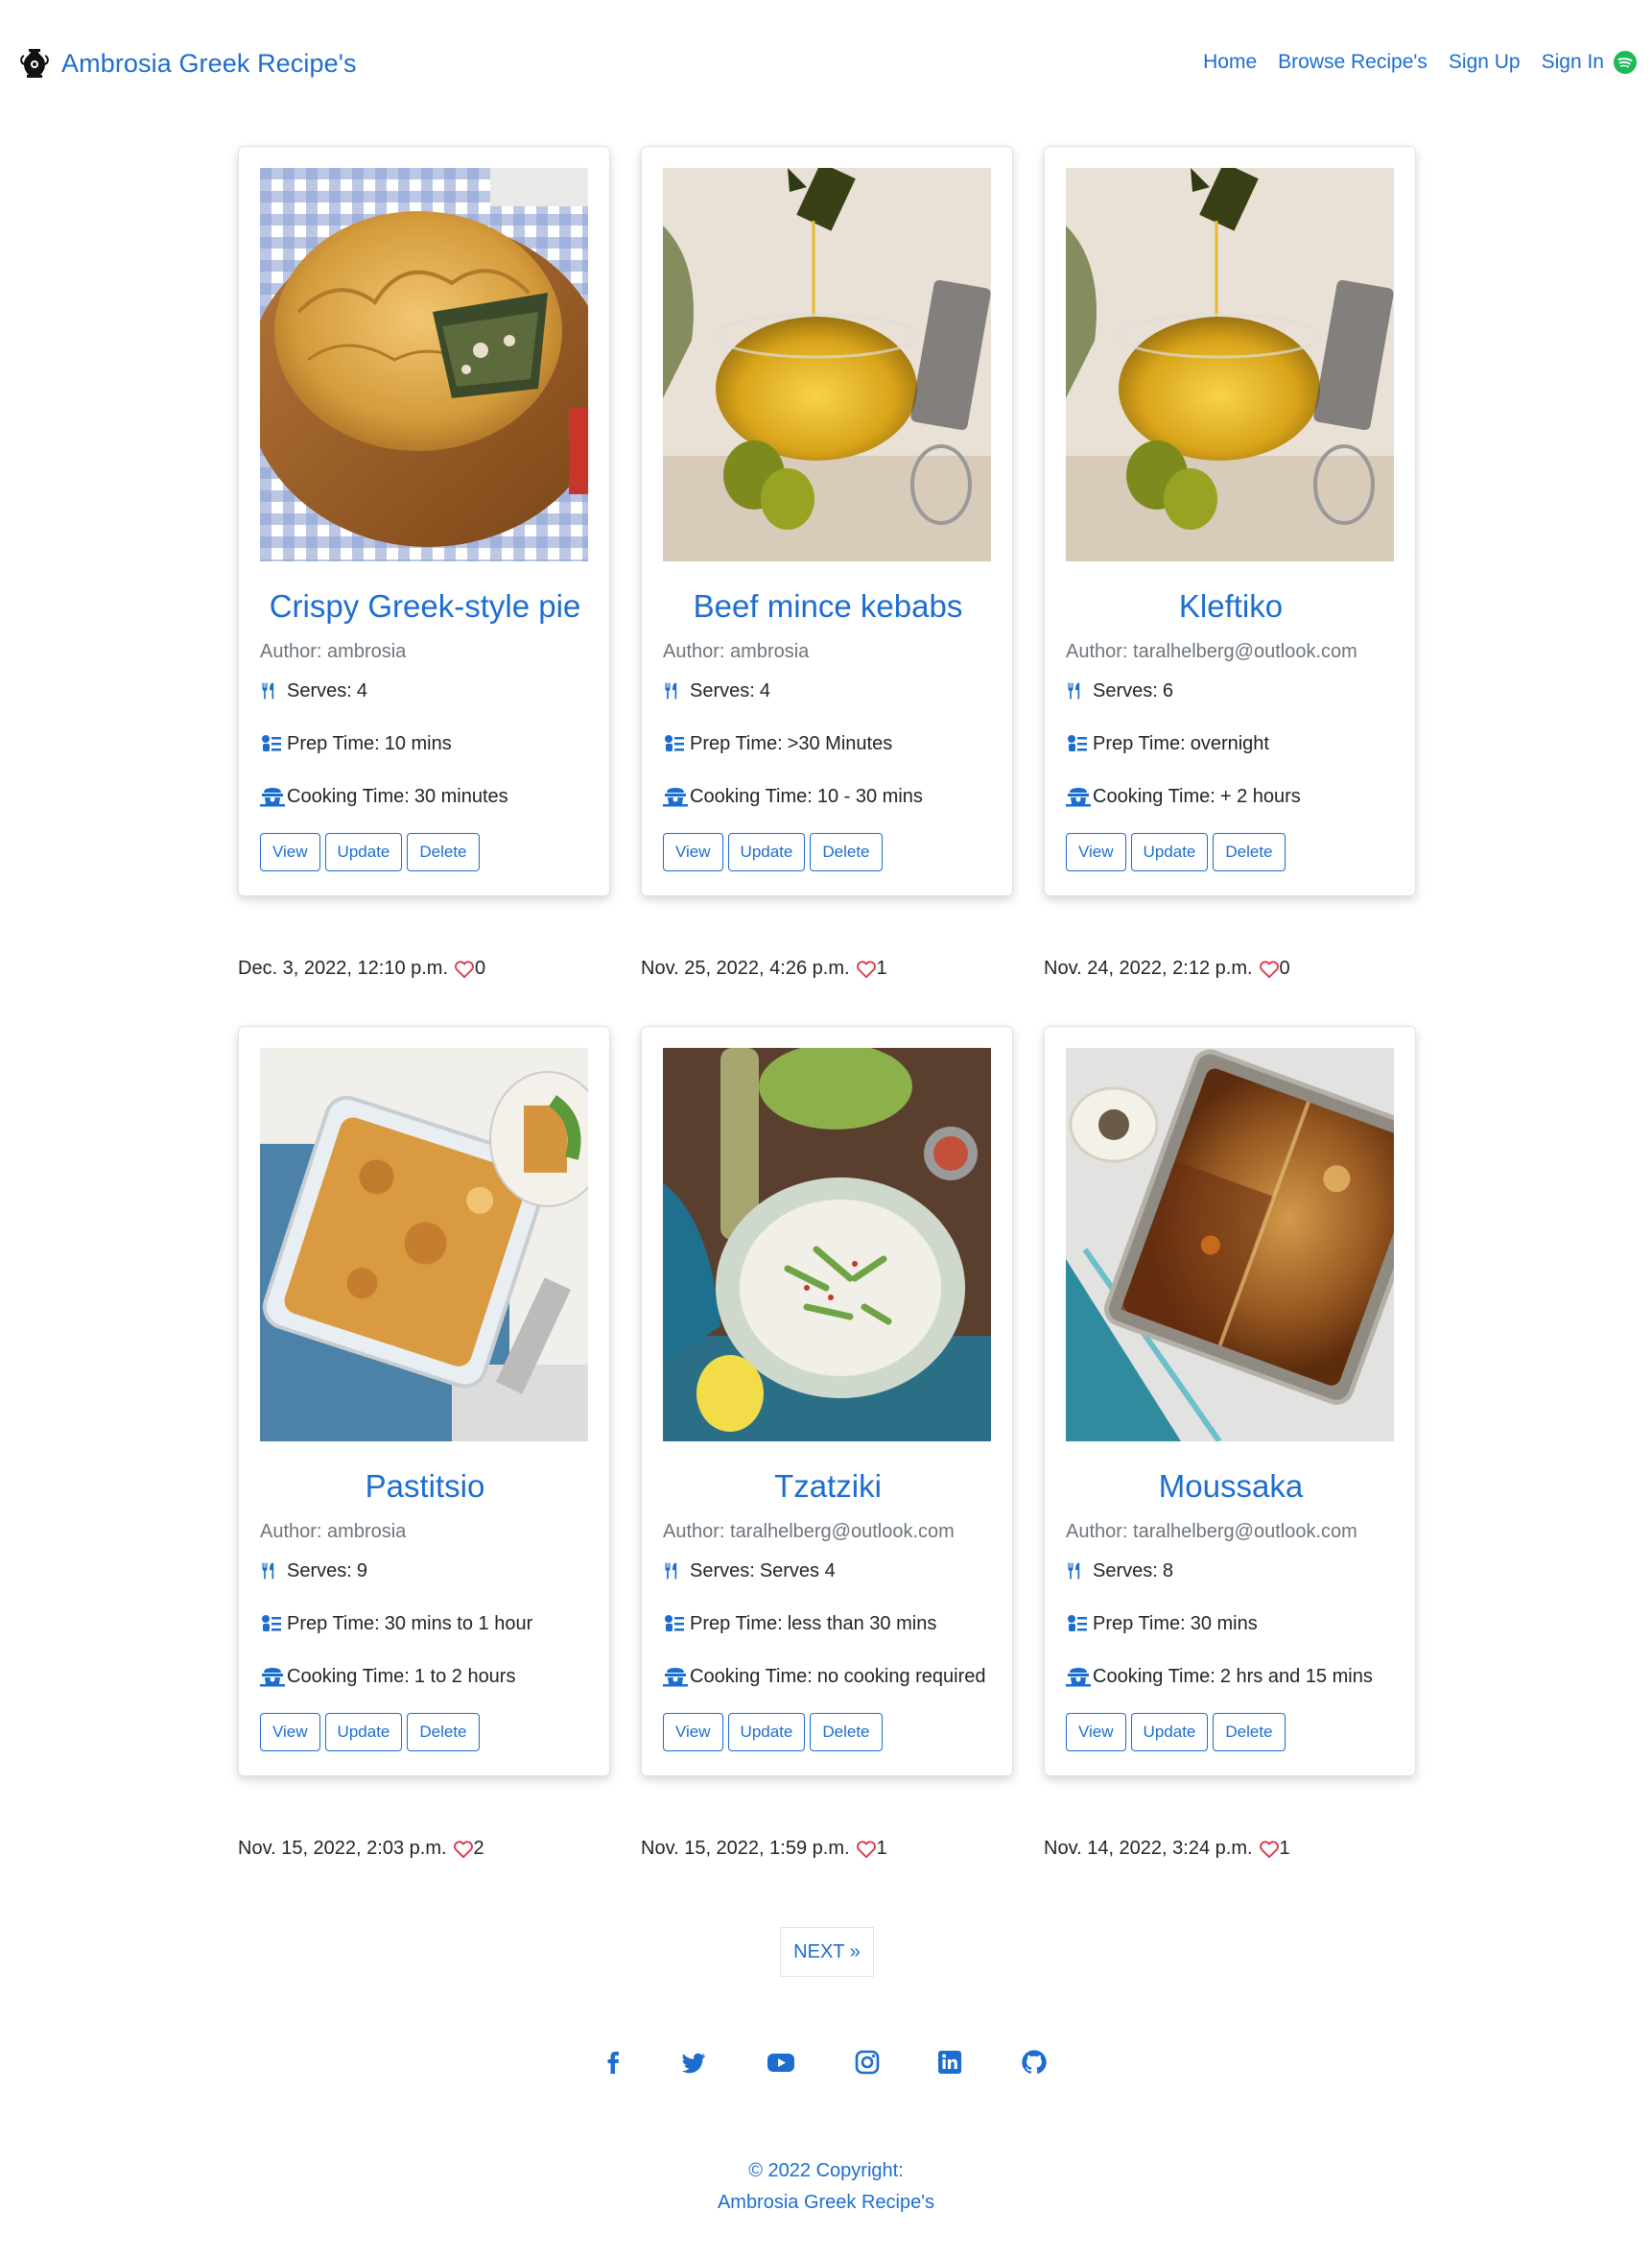  What do you see at coordinates (1229, 743) in the screenshot?
I see `prep-value: overnight` at bounding box center [1229, 743].